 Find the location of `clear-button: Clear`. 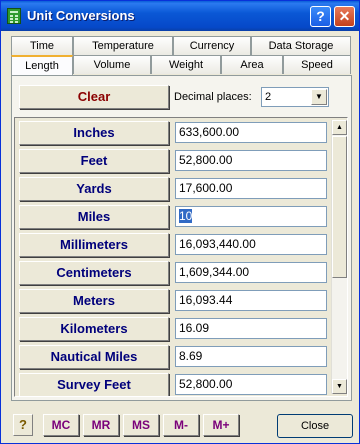

clear-button: Clear is located at coordinates (94, 97).